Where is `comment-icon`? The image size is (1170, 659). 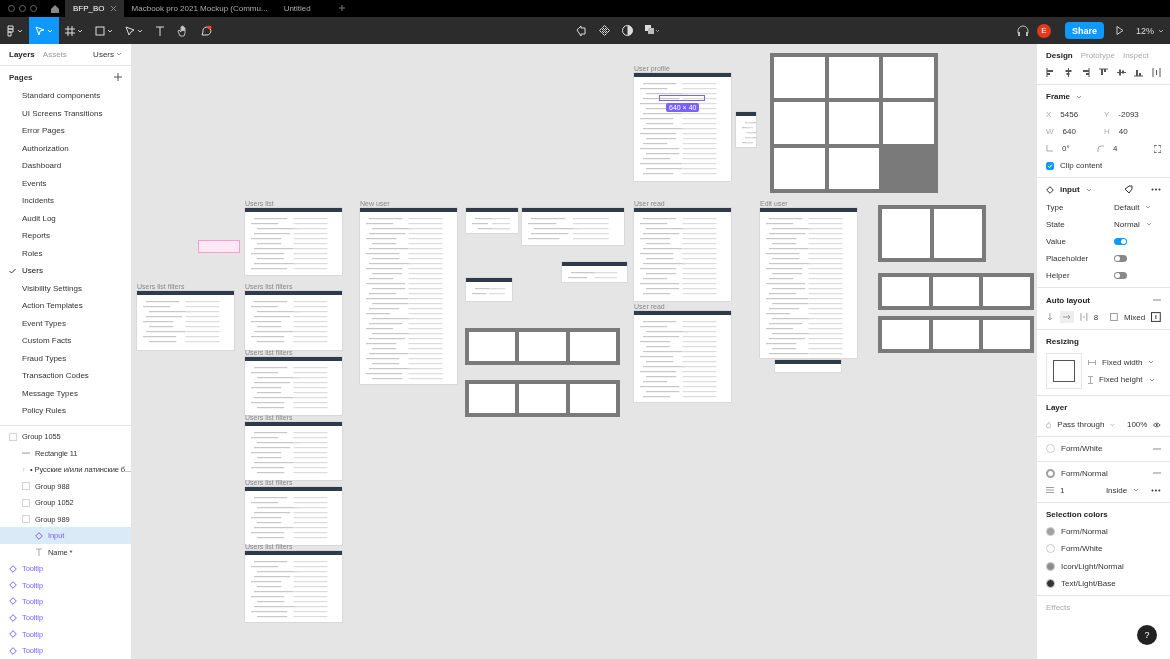 comment-icon is located at coordinates (206, 30).